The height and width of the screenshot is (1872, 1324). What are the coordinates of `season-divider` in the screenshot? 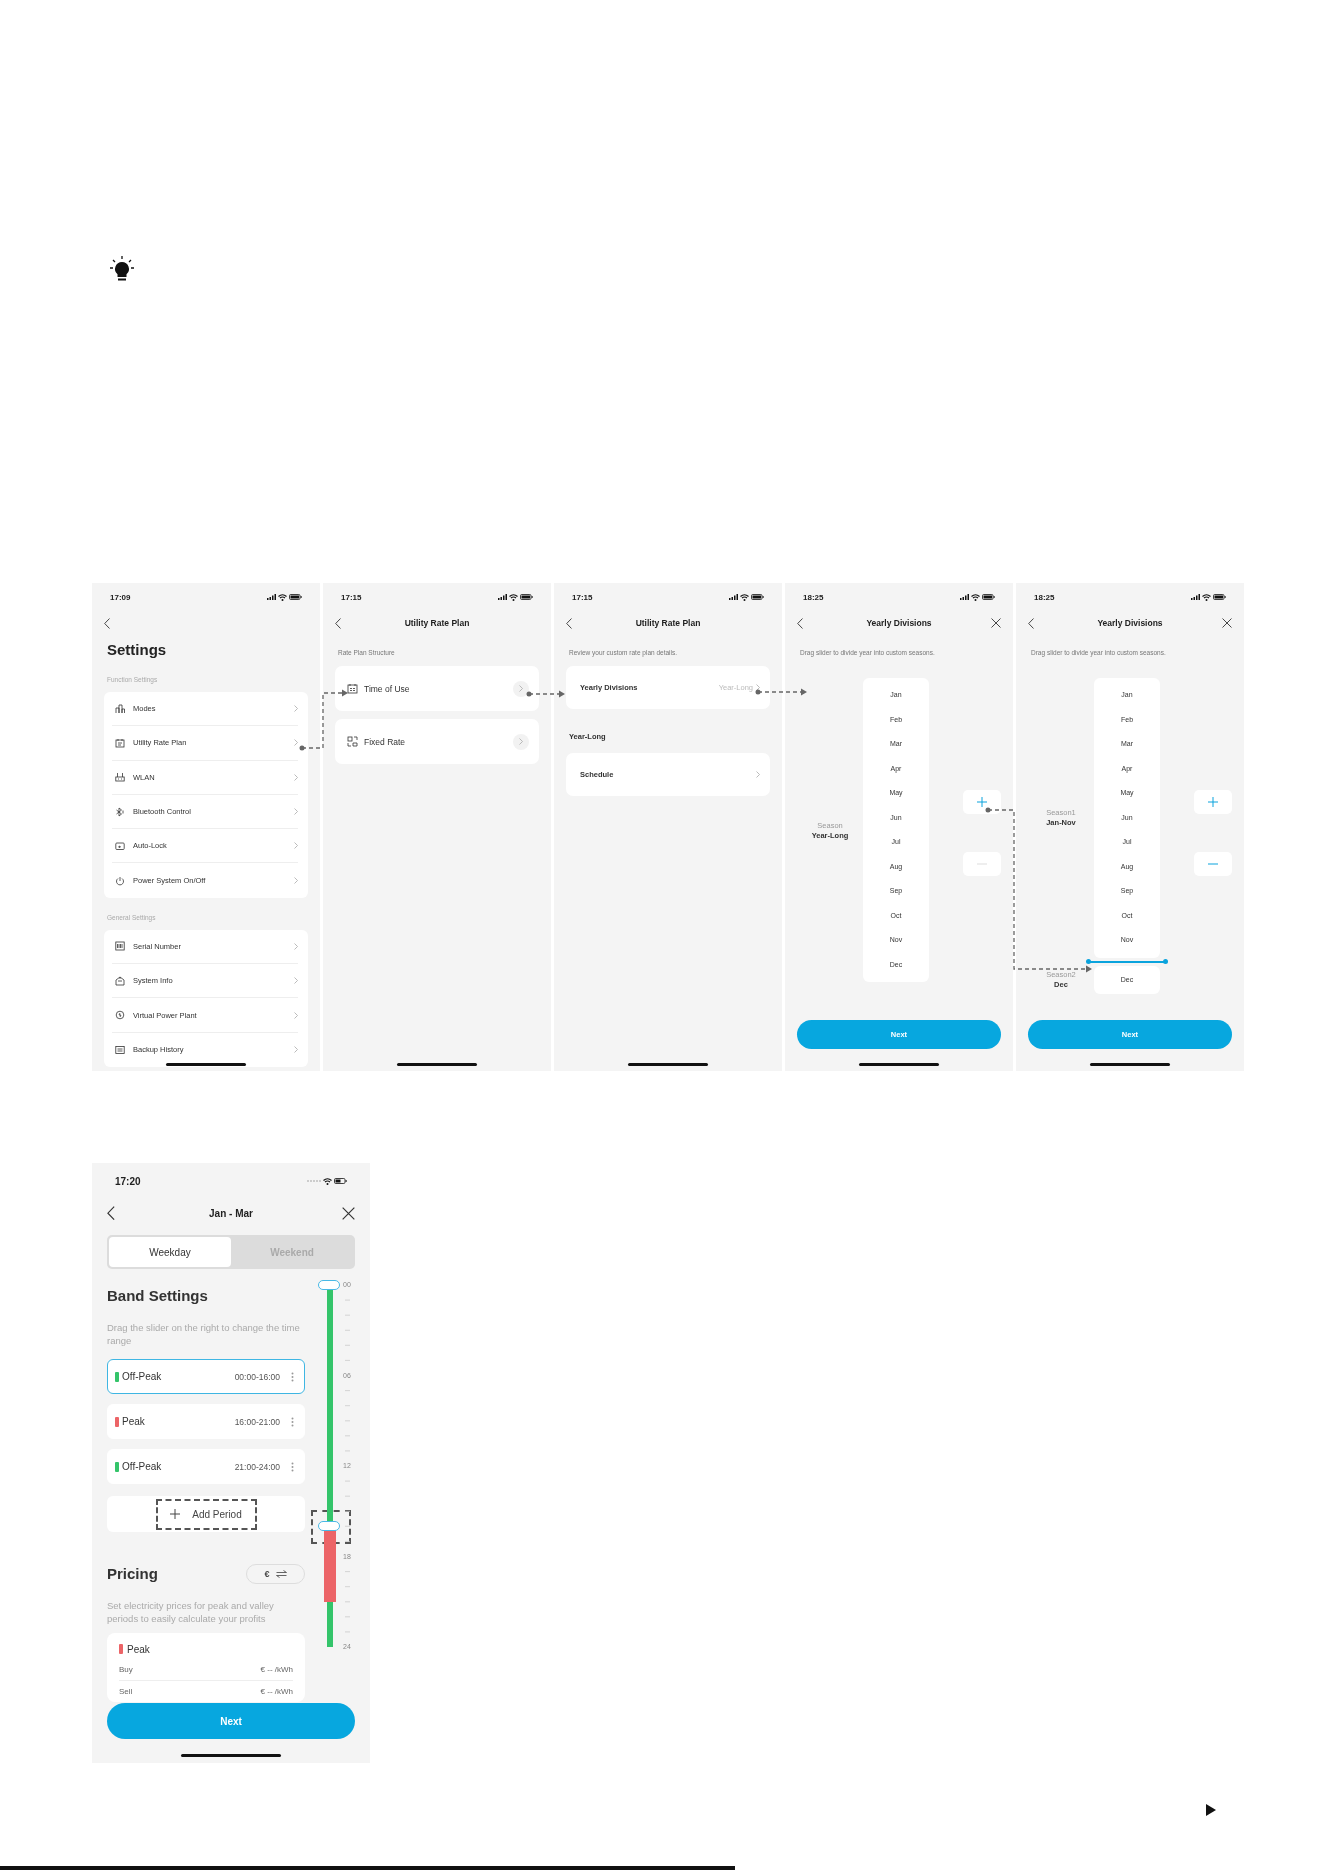 It's located at (1127, 961).